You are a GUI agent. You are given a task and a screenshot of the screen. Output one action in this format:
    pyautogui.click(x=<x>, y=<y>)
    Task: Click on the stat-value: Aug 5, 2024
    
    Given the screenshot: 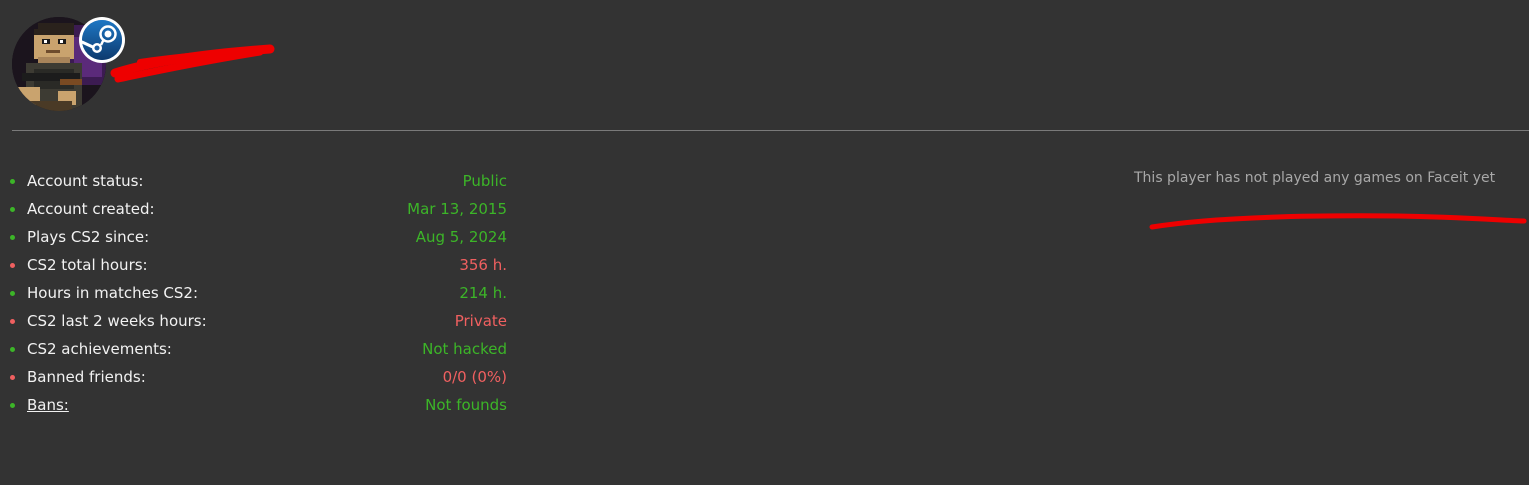 What is the action you would take?
    pyautogui.click(x=461, y=237)
    